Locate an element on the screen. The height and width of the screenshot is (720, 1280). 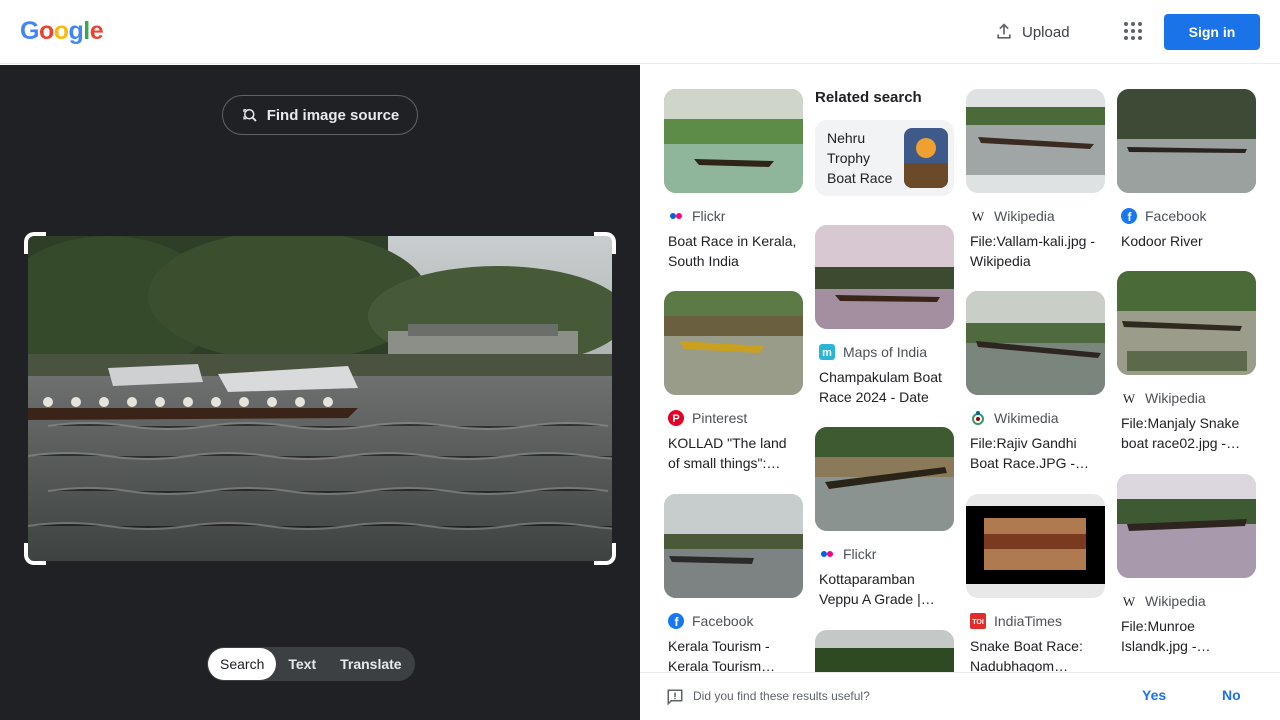
result-card is located at coordinates (884, 651).